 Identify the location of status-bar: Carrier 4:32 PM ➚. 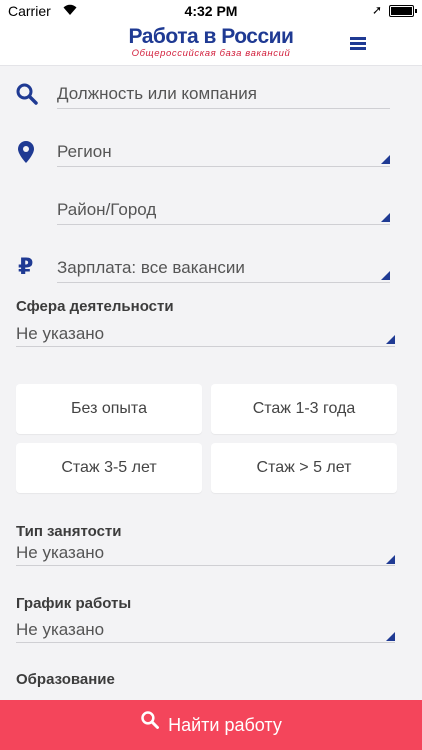
(211, 11).